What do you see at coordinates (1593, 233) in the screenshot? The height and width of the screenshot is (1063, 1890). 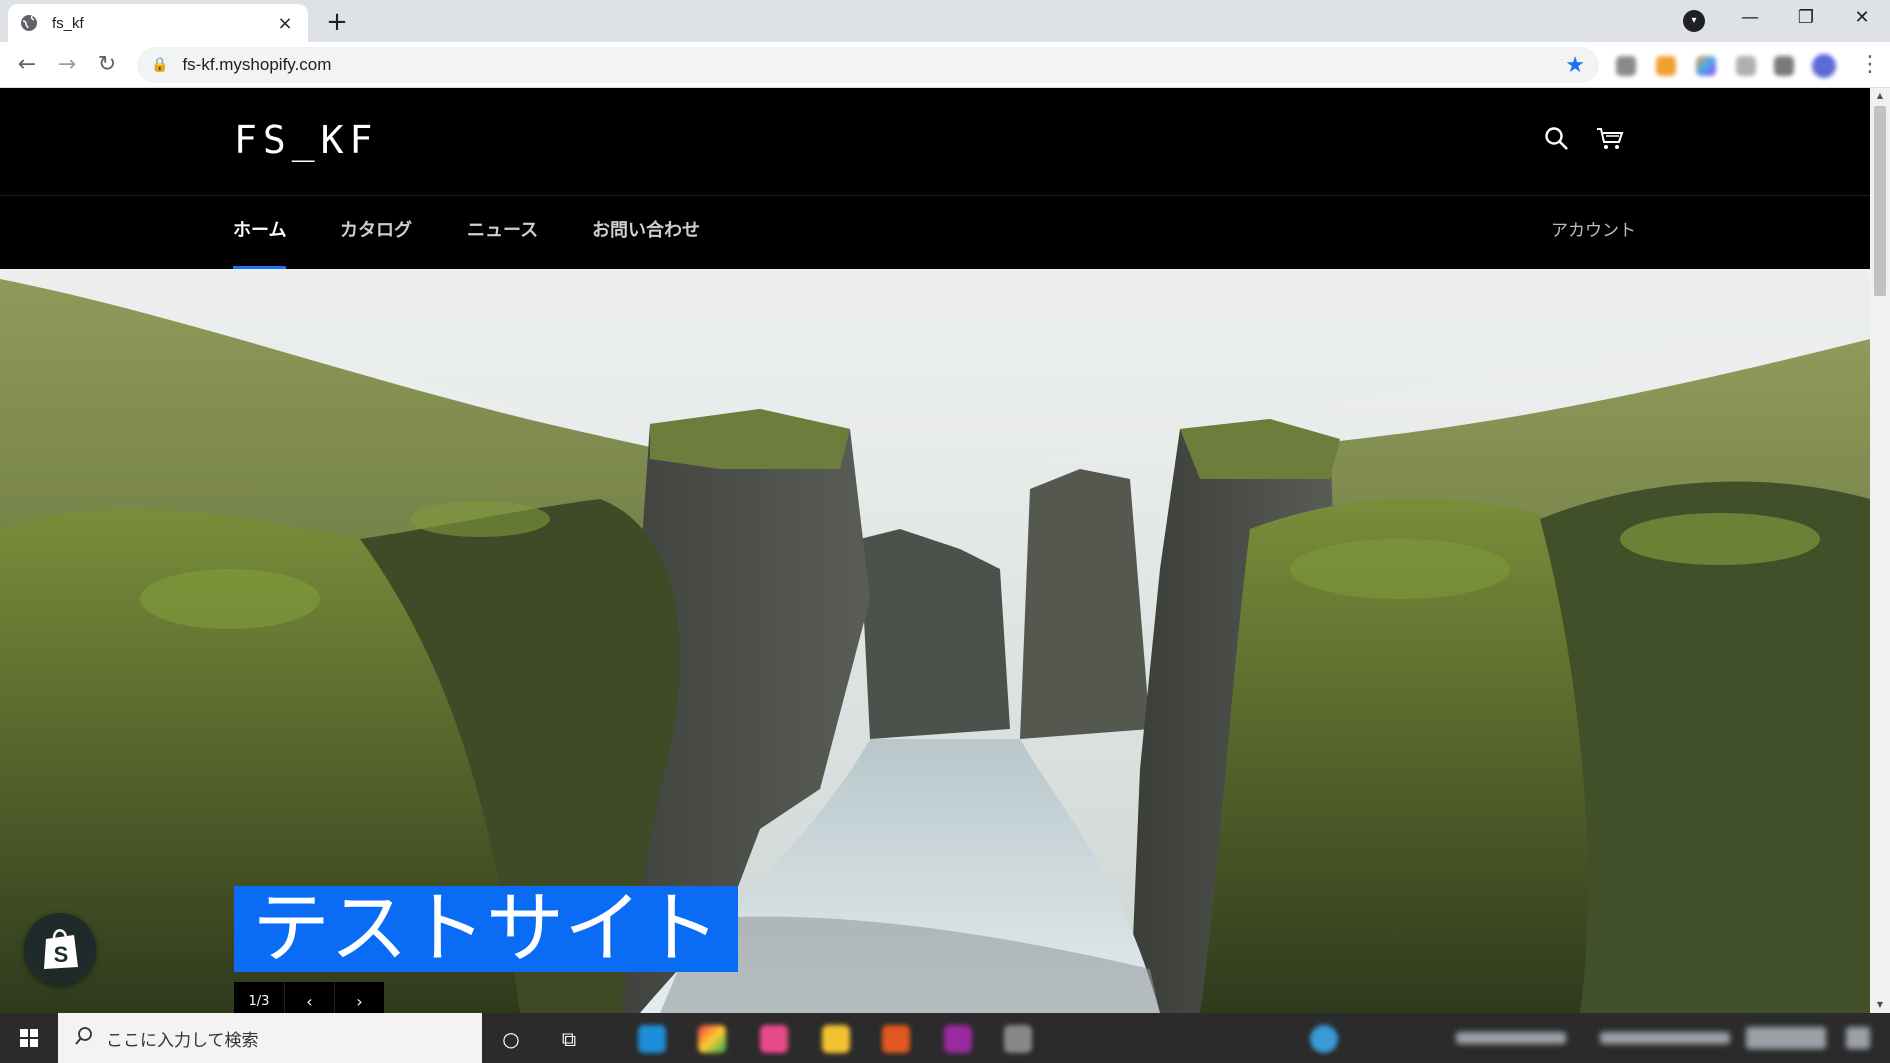 I see `account-link: アカウント` at bounding box center [1593, 233].